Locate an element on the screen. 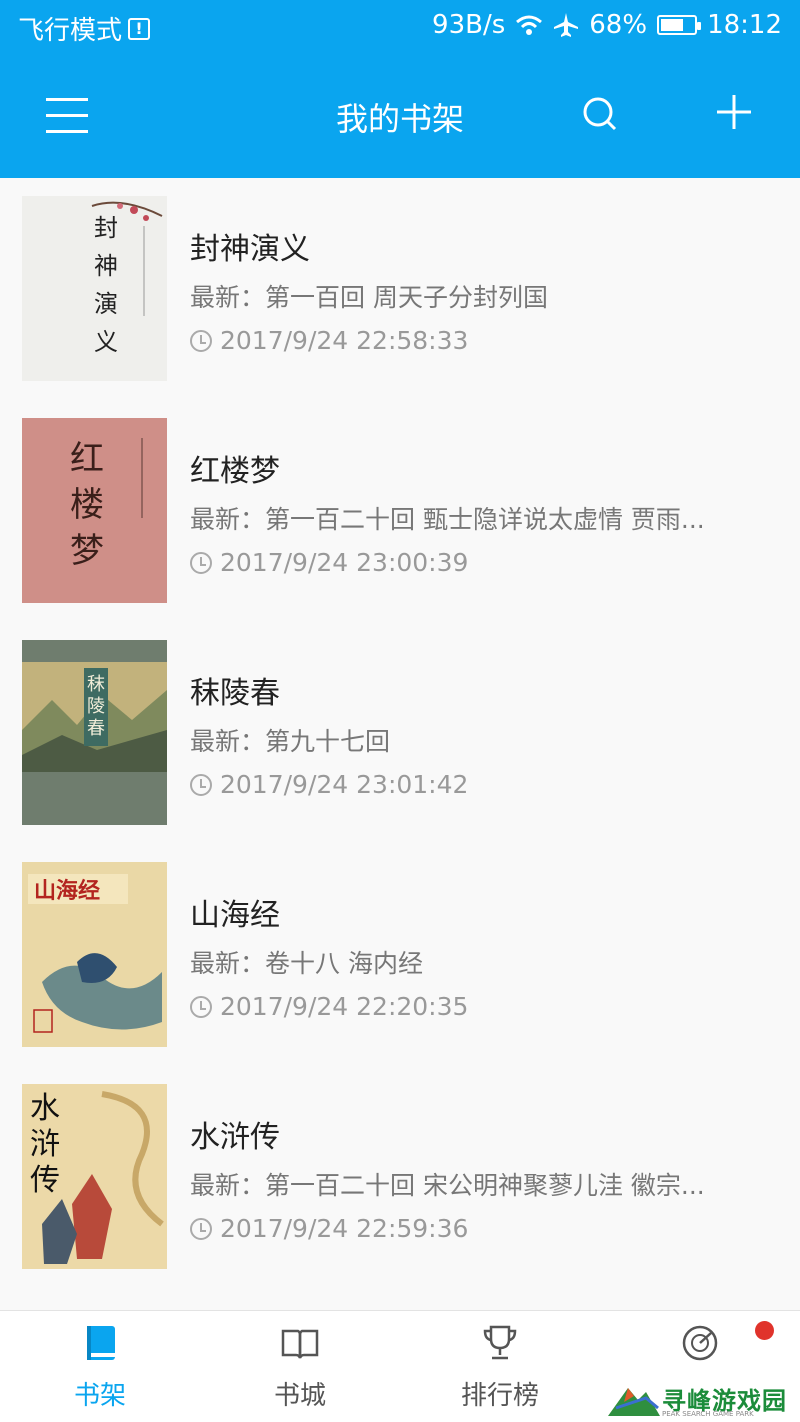 The width and height of the screenshot is (800, 1422). book-cover: 封 神 演 义 is located at coordinates (94, 288).